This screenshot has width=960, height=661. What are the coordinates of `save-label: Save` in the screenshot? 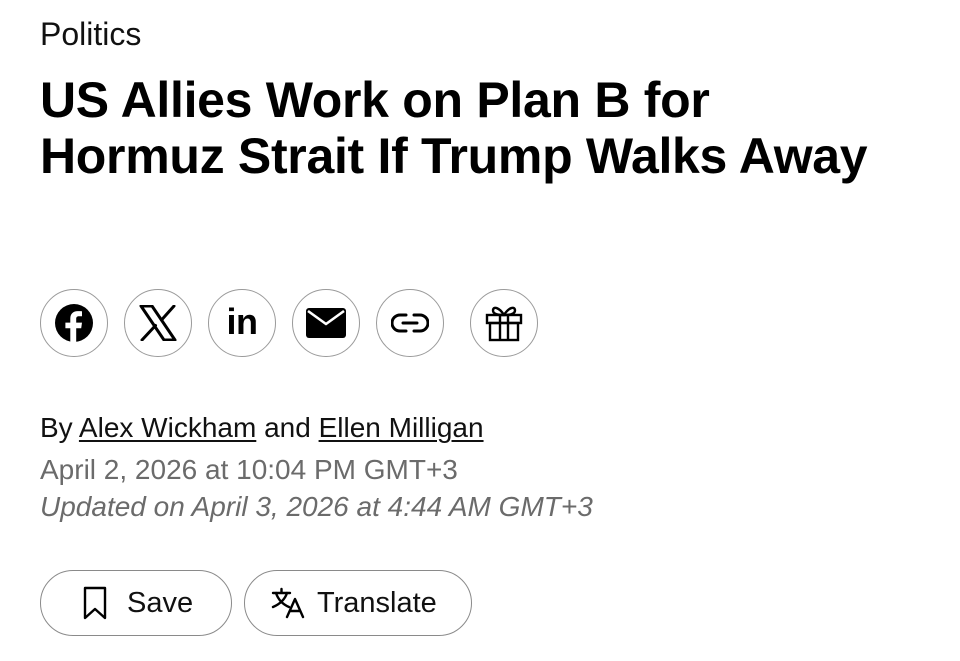 It's located at (160, 602).